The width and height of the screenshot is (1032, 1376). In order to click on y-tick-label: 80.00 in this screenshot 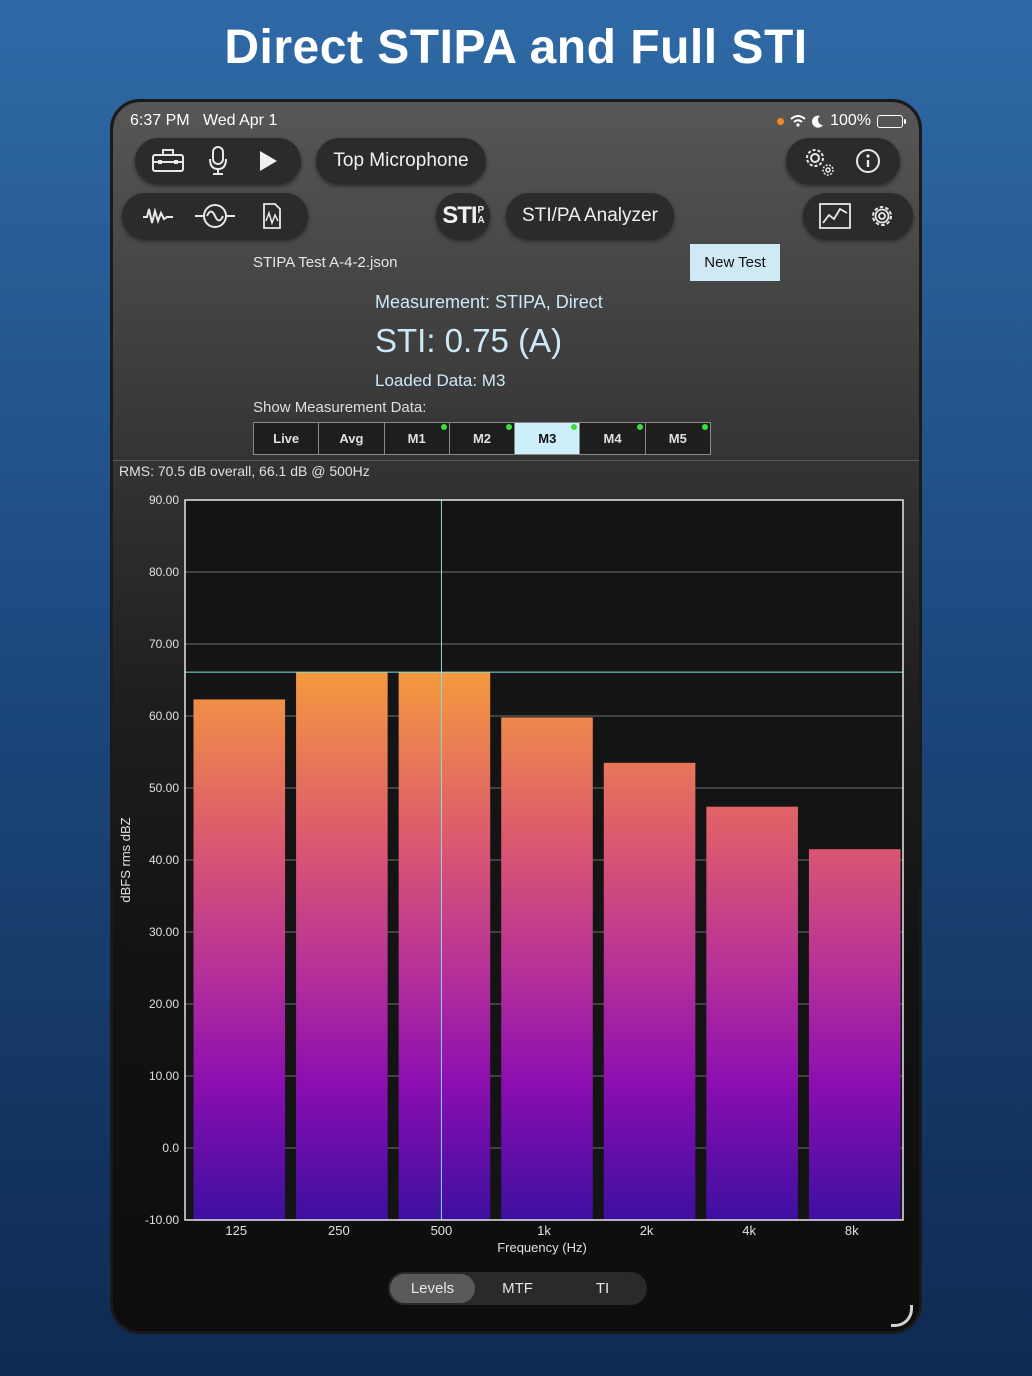, I will do `click(164, 572)`.